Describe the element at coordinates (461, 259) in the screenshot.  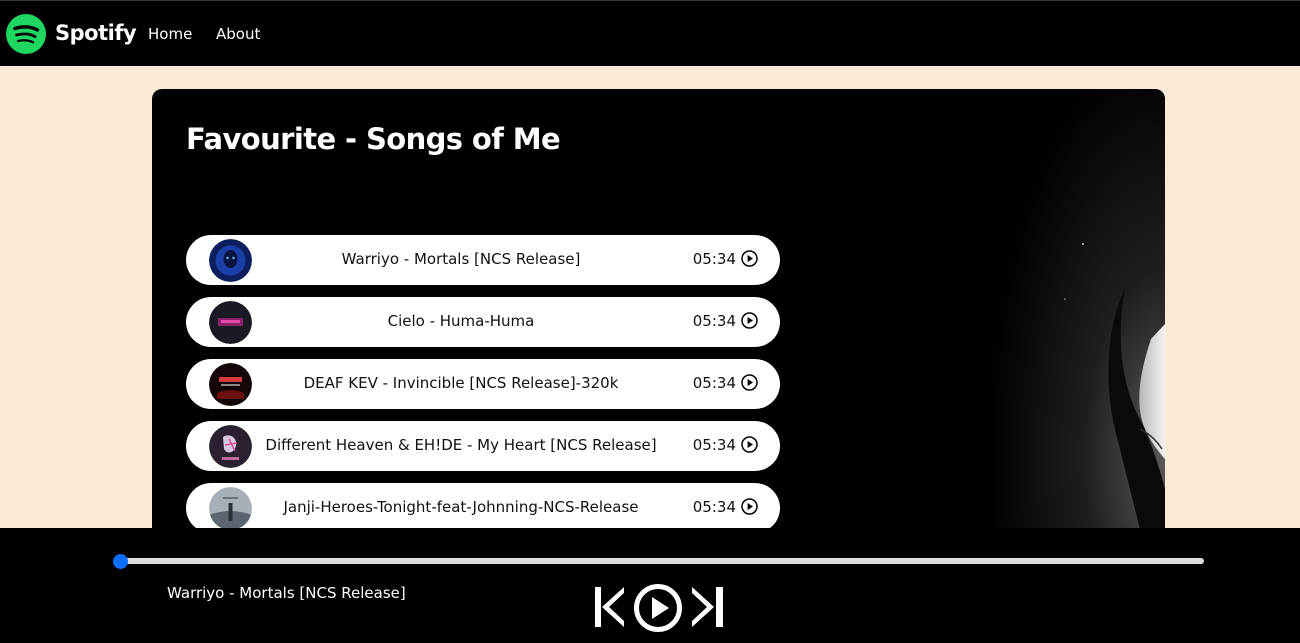
I see `song-title: Warriyo - Mortals [NCS Release]` at that location.